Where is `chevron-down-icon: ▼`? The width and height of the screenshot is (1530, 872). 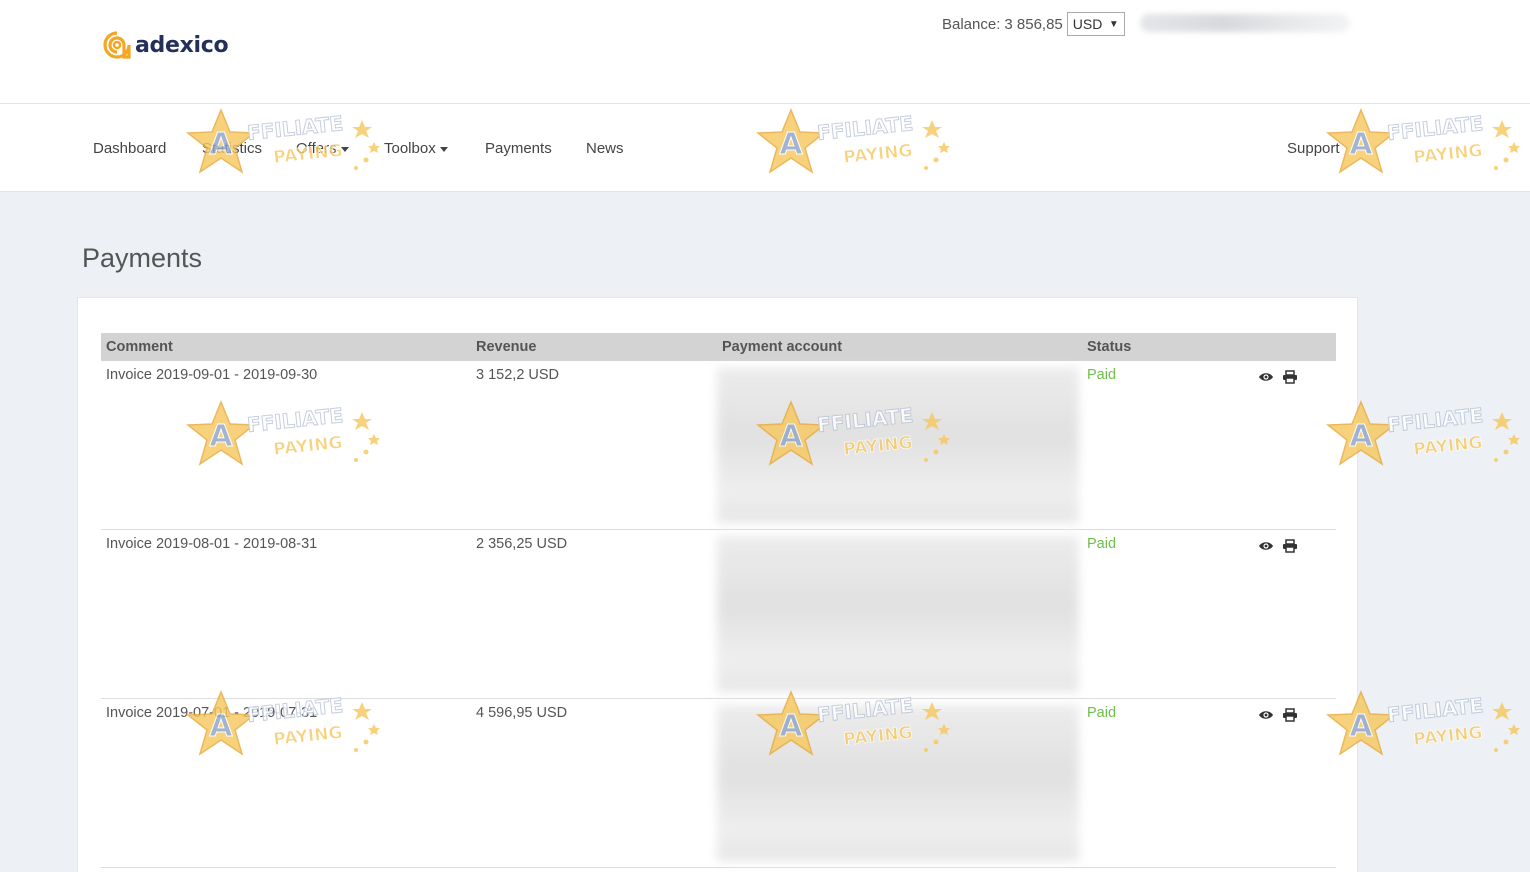
chevron-down-icon: ▼ is located at coordinates (1113, 24).